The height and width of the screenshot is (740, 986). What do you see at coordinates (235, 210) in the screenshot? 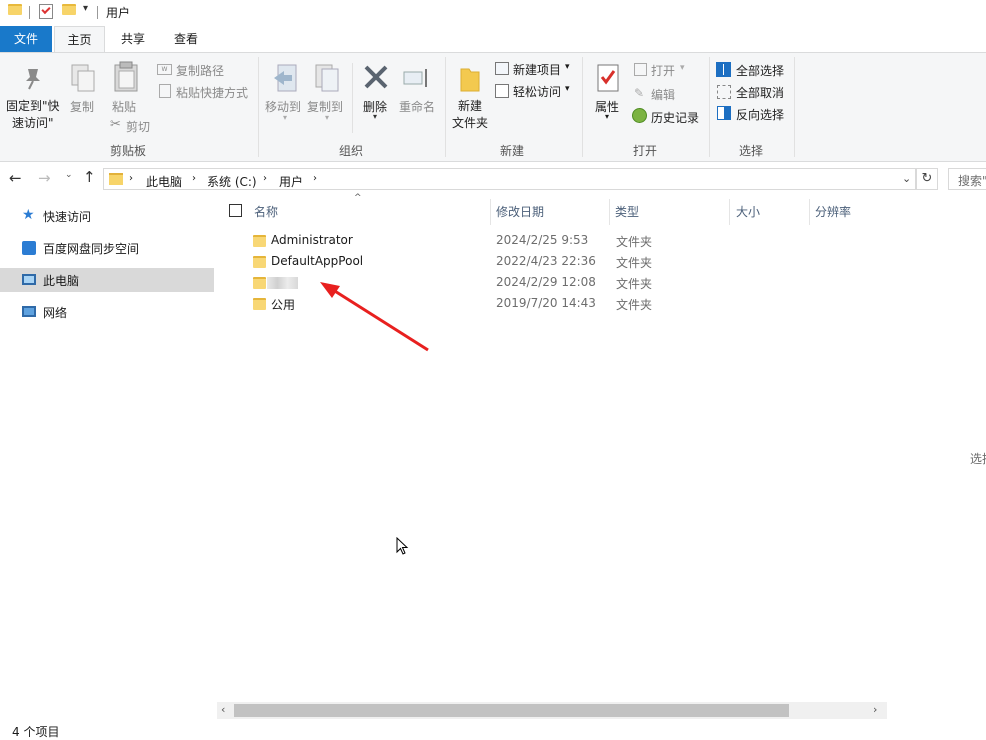
I see `select-all-checkbox` at bounding box center [235, 210].